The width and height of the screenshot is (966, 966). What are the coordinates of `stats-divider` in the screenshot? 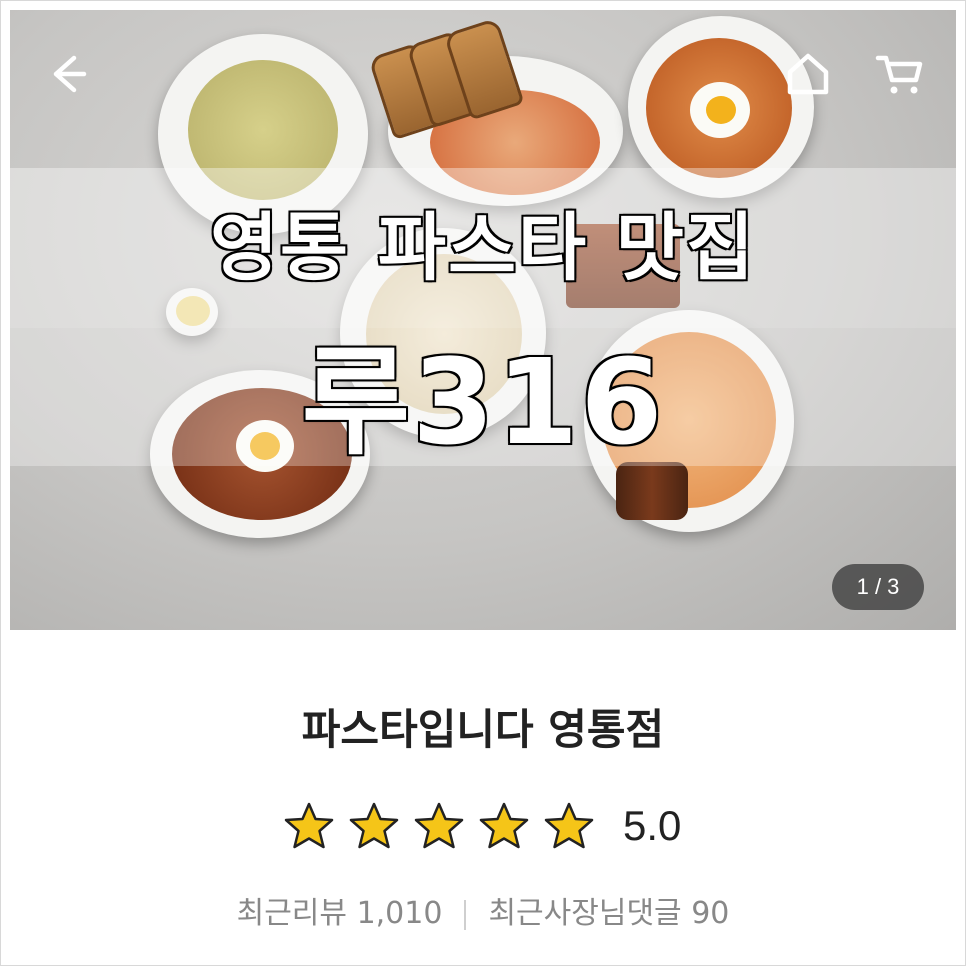 It's located at (465, 914).